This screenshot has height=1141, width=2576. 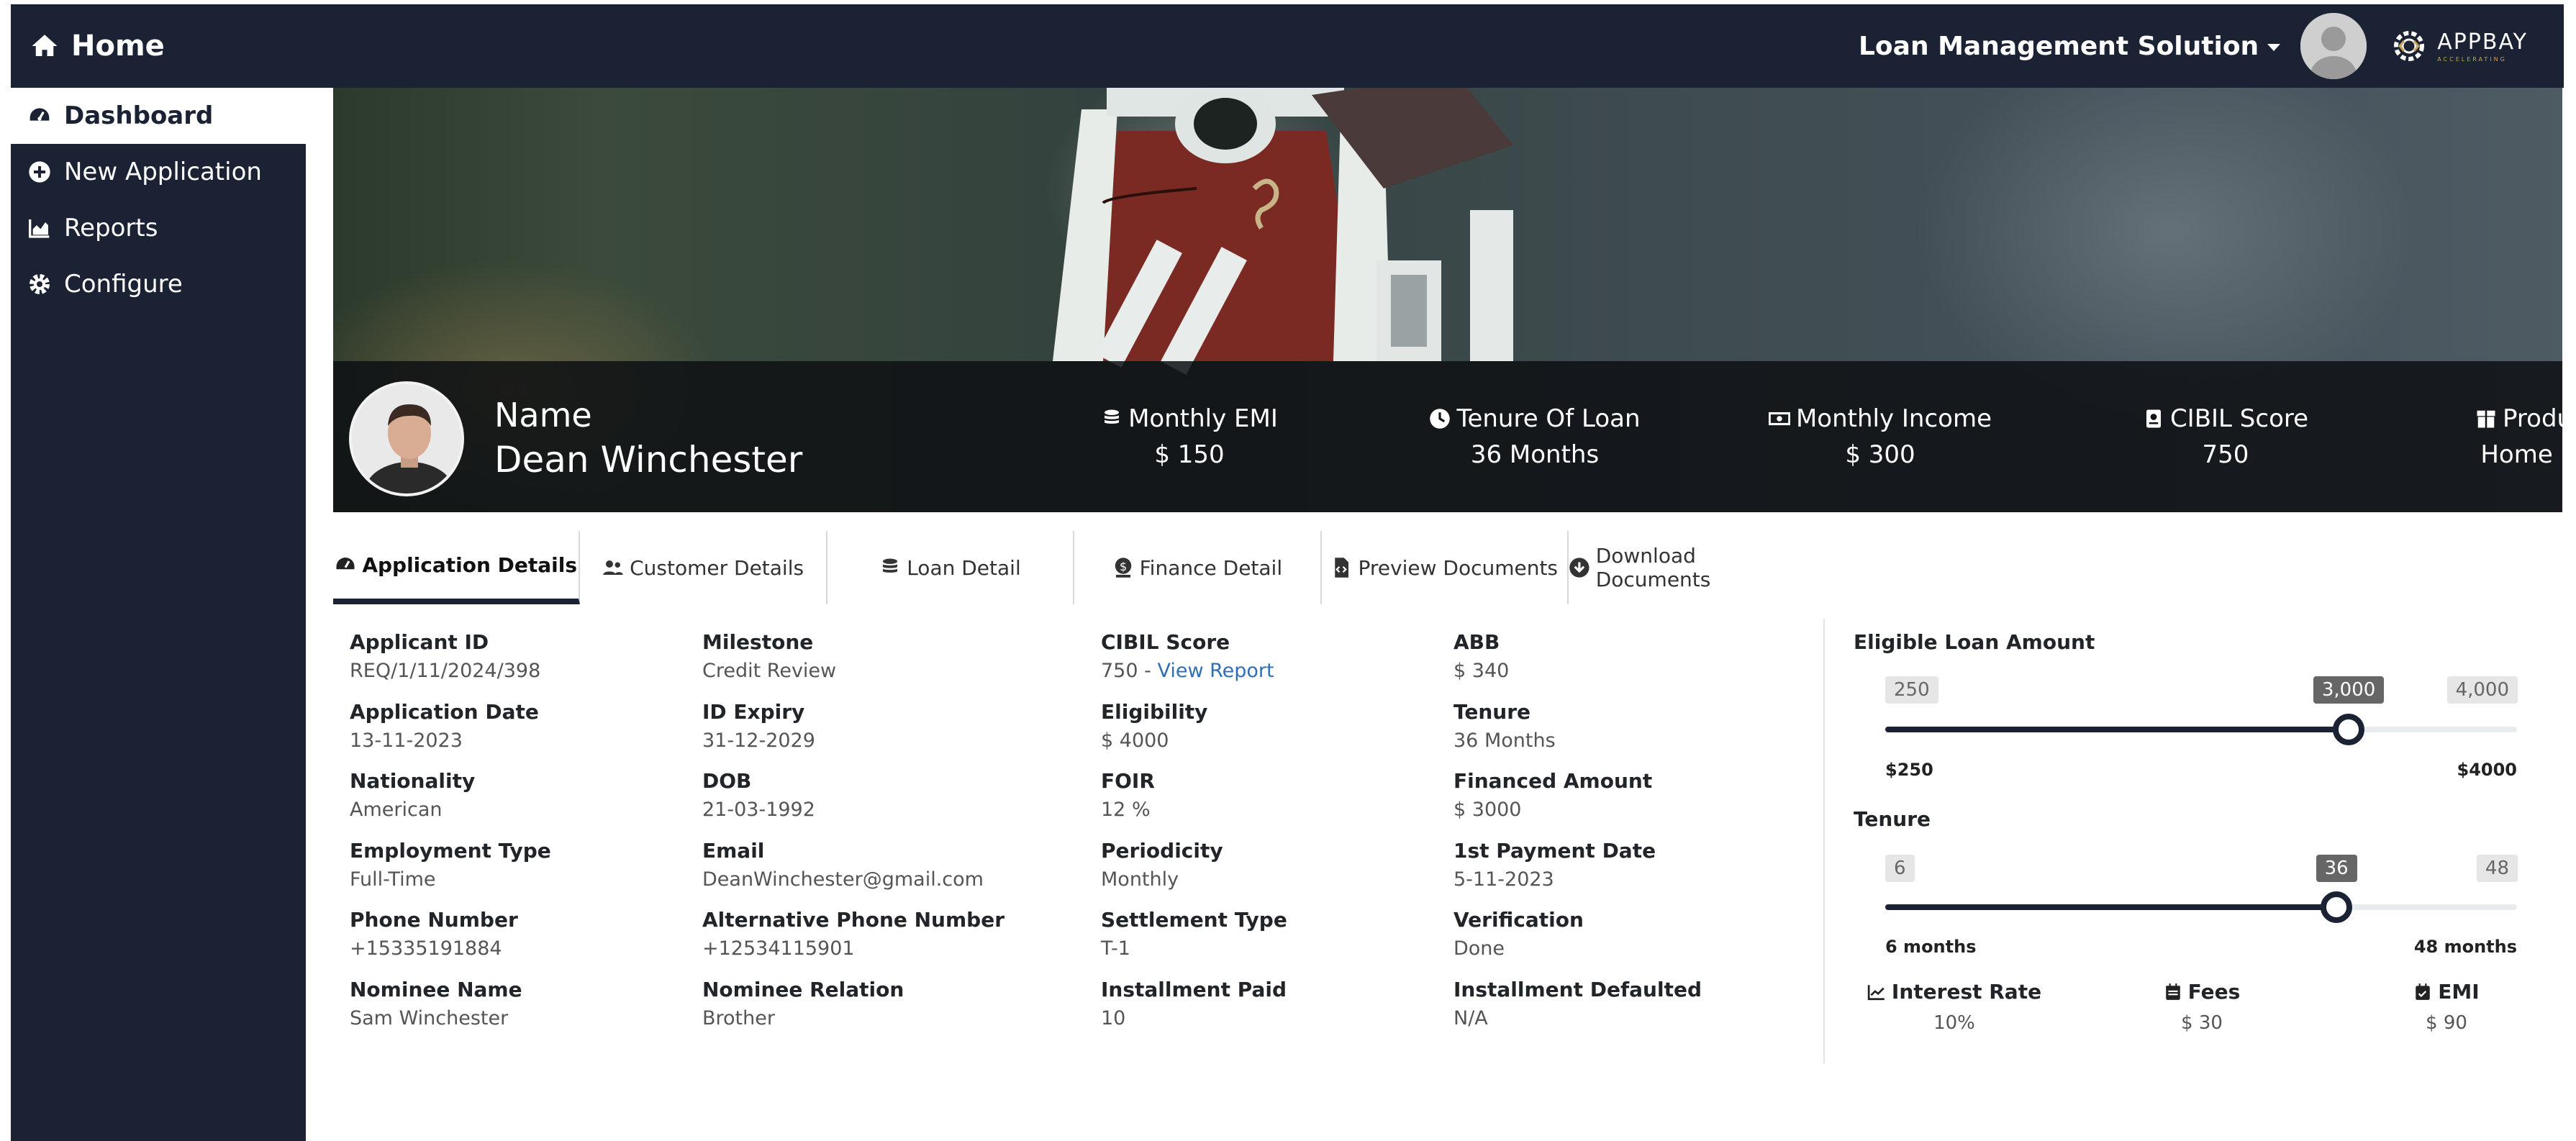 What do you see at coordinates (436, 989) in the screenshot?
I see `field-label: Nominee Name` at bounding box center [436, 989].